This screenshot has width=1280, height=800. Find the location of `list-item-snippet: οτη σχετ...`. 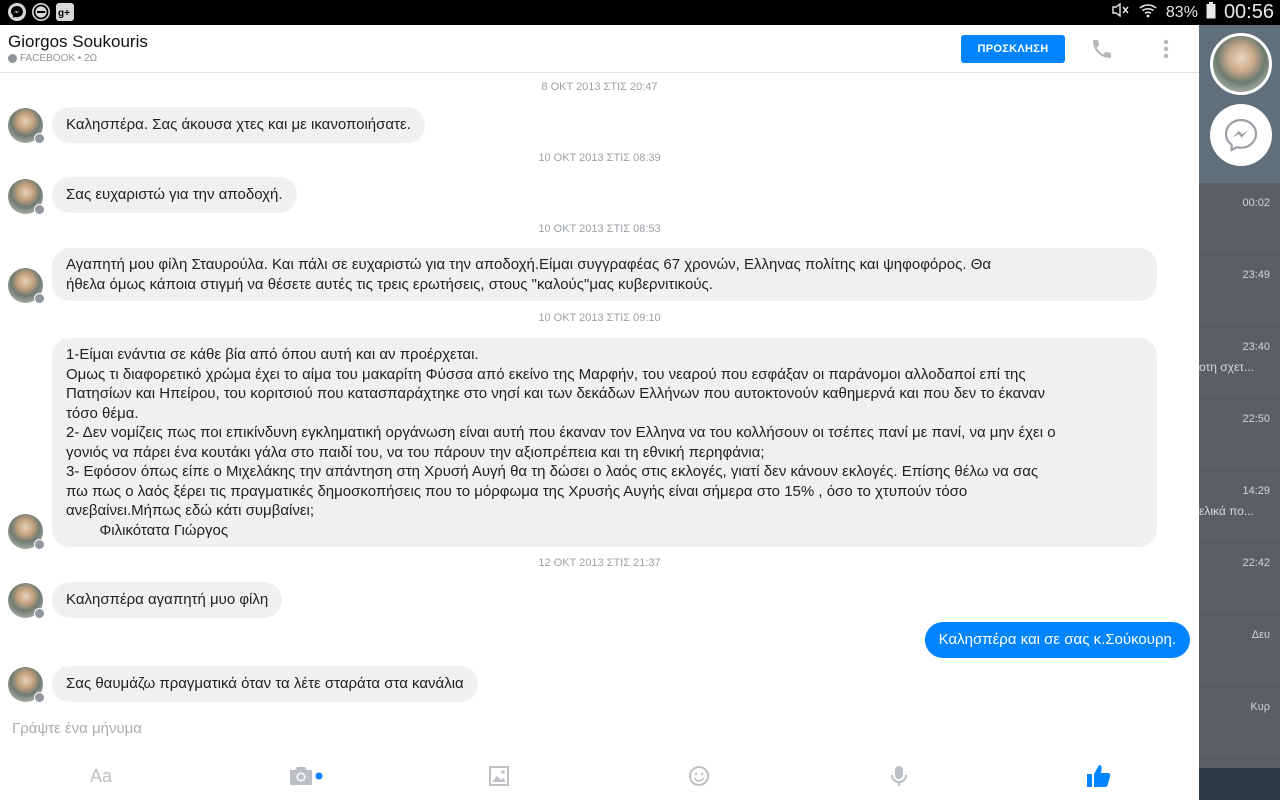

list-item-snippet: οτη σχετ... is located at coordinates (1227, 367).